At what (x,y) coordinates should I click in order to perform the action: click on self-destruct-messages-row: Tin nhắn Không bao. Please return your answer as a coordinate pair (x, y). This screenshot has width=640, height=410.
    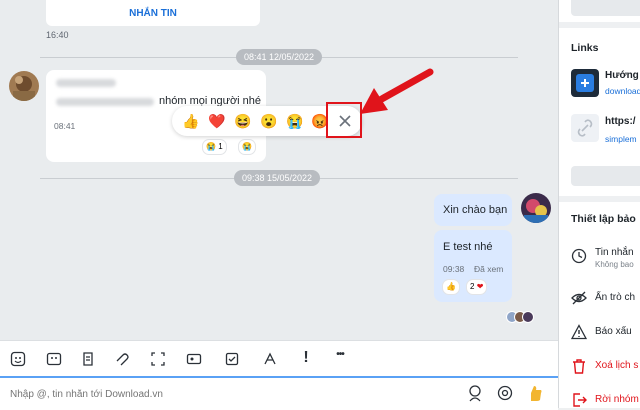
    Looking at the image, I should click on (599, 257).